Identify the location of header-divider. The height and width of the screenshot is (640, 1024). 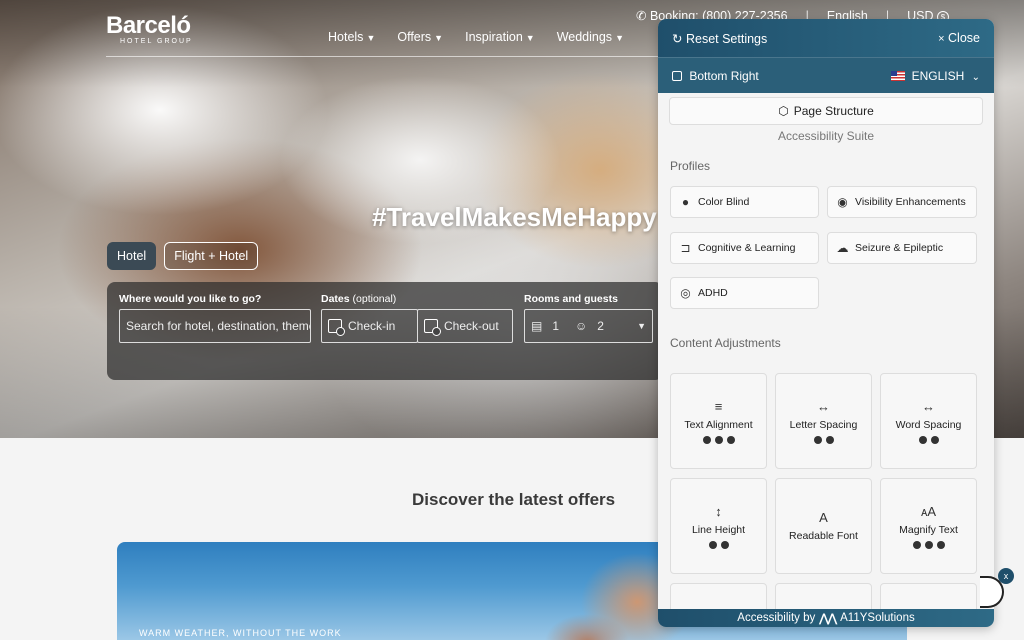
(383, 56).